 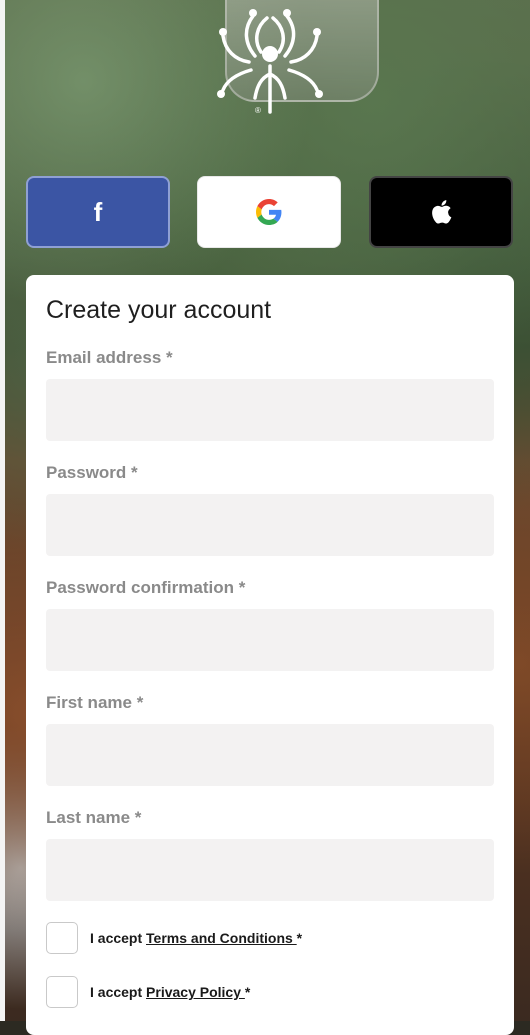 I want to click on password-label: Password *, so click(x=92, y=472).